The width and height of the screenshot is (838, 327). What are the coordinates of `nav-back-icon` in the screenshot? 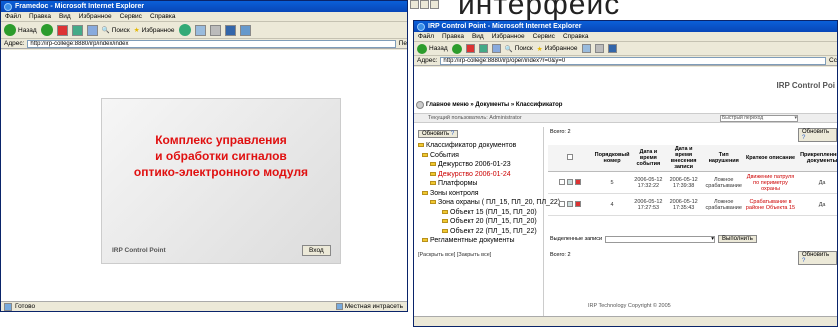 It's located at (420, 105).